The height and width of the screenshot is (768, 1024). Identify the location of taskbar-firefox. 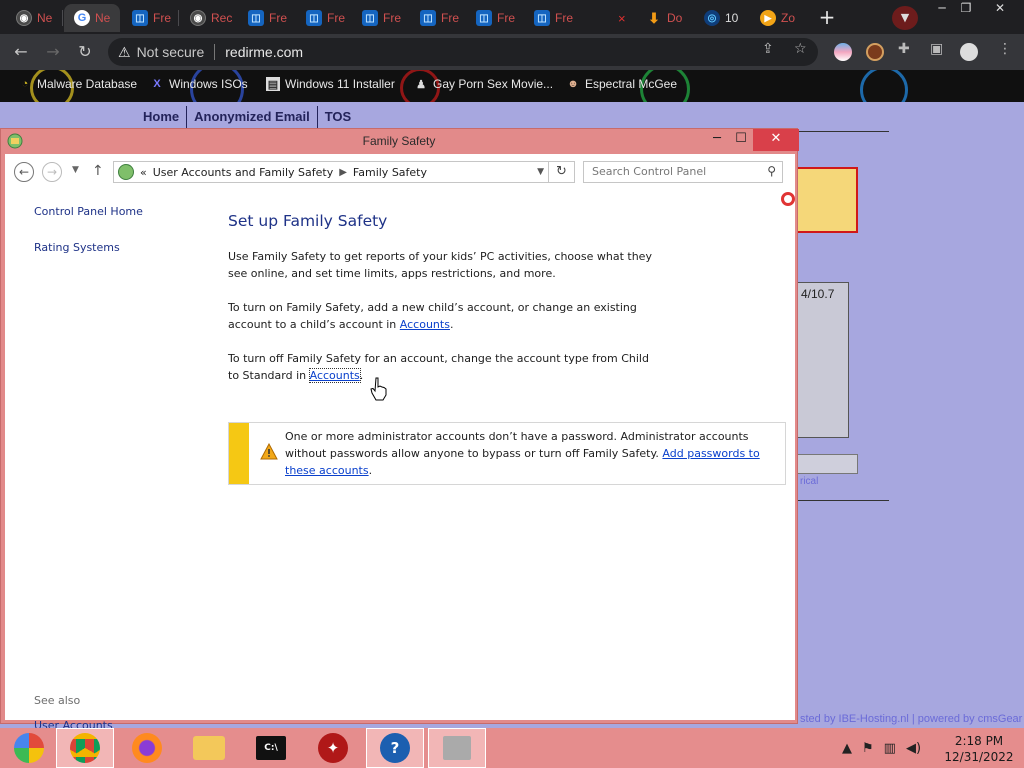
(147, 748).